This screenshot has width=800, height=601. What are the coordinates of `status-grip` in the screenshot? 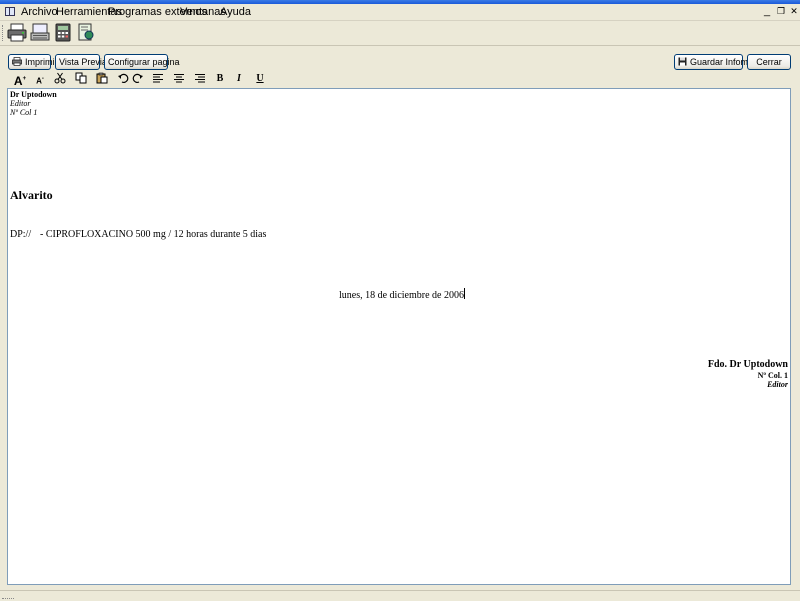 It's located at (8, 596).